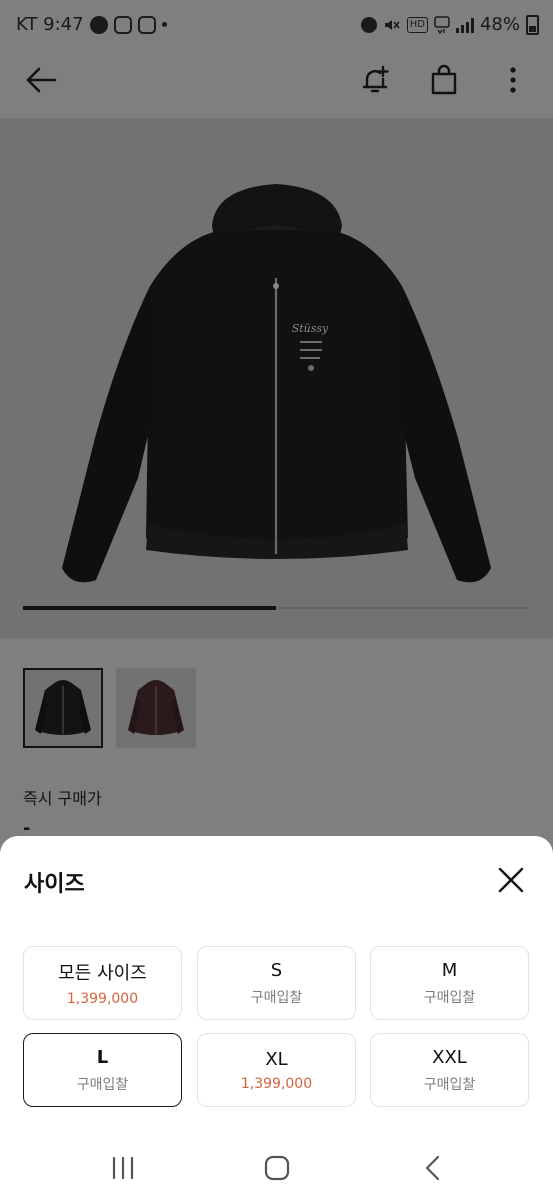  I want to click on cart-button, so click(444, 80).